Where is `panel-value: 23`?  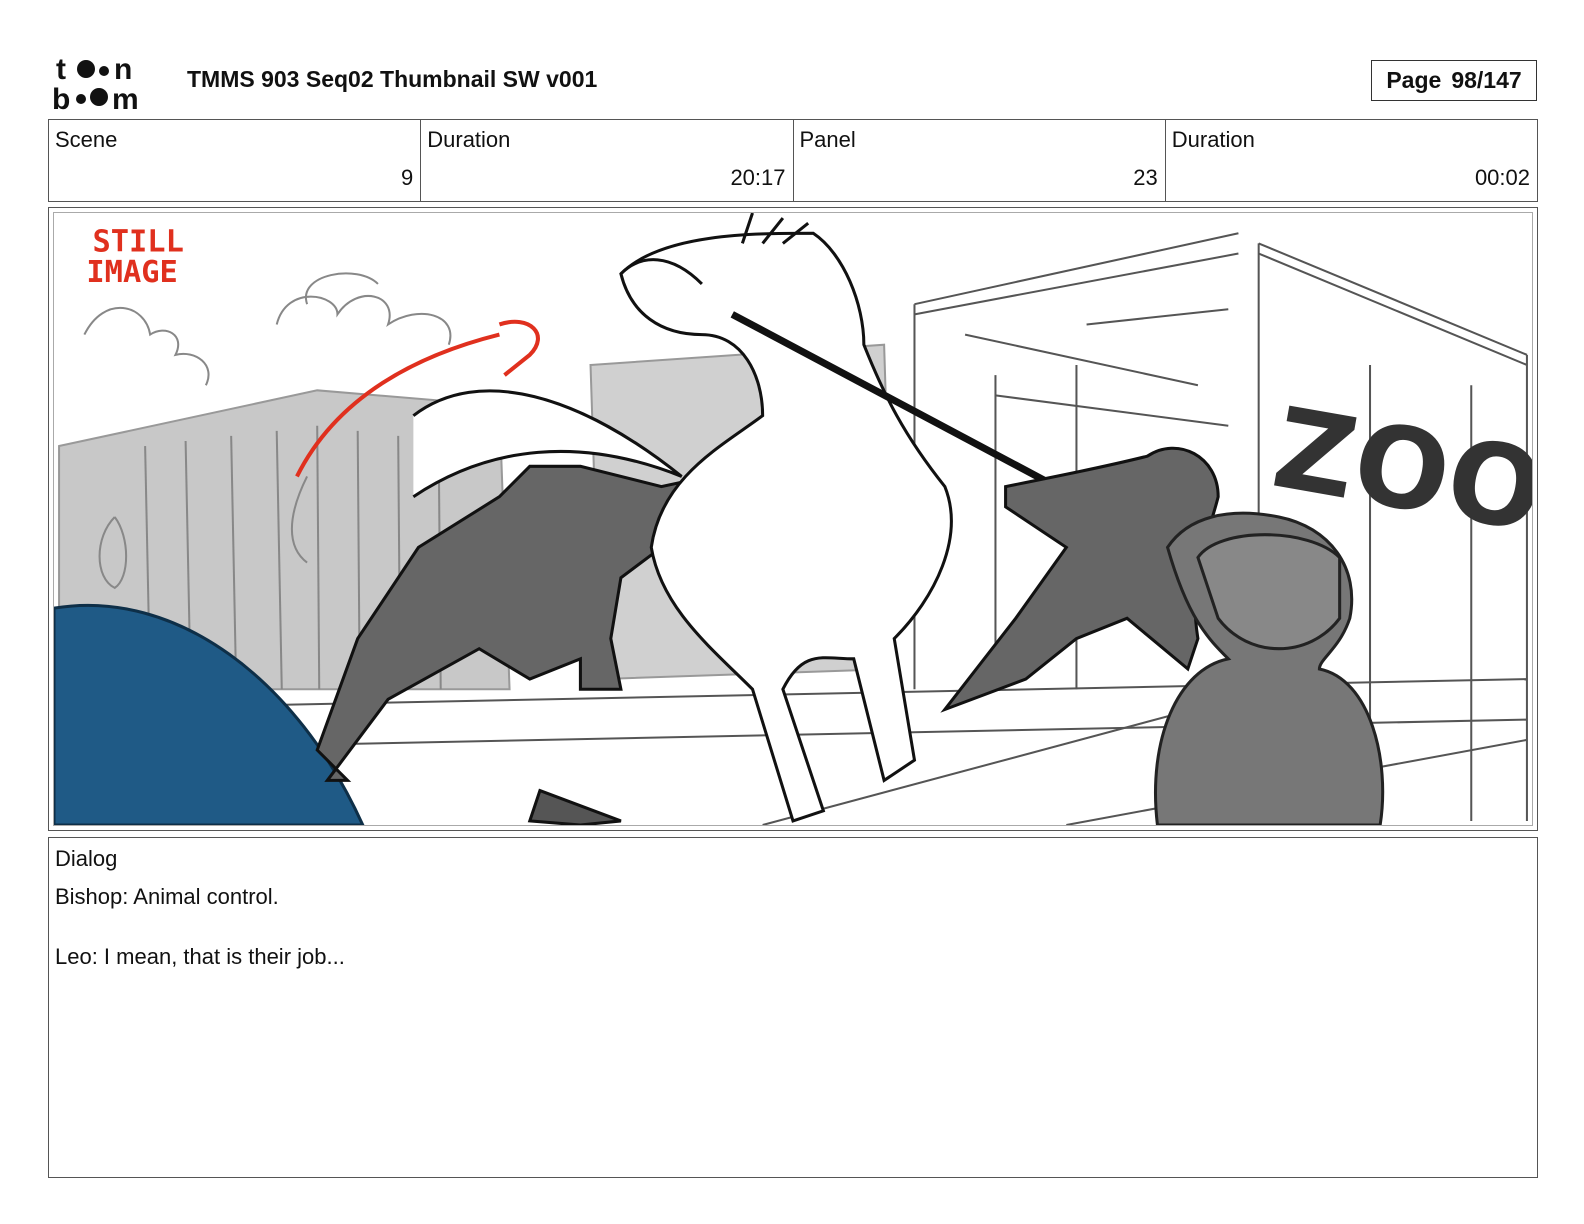
panel-value: 23 is located at coordinates (1145, 177).